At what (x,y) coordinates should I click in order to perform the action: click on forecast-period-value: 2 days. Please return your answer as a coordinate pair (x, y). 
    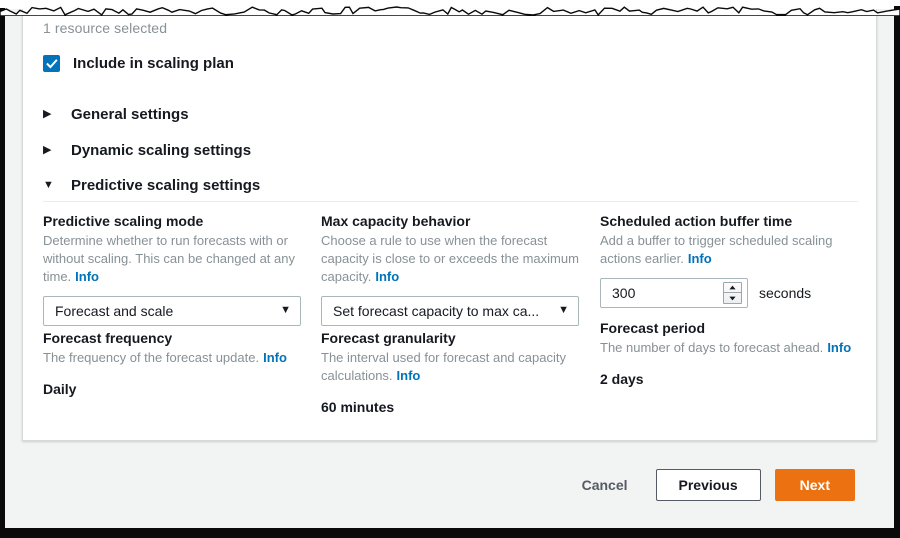
    Looking at the image, I should click on (622, 378).